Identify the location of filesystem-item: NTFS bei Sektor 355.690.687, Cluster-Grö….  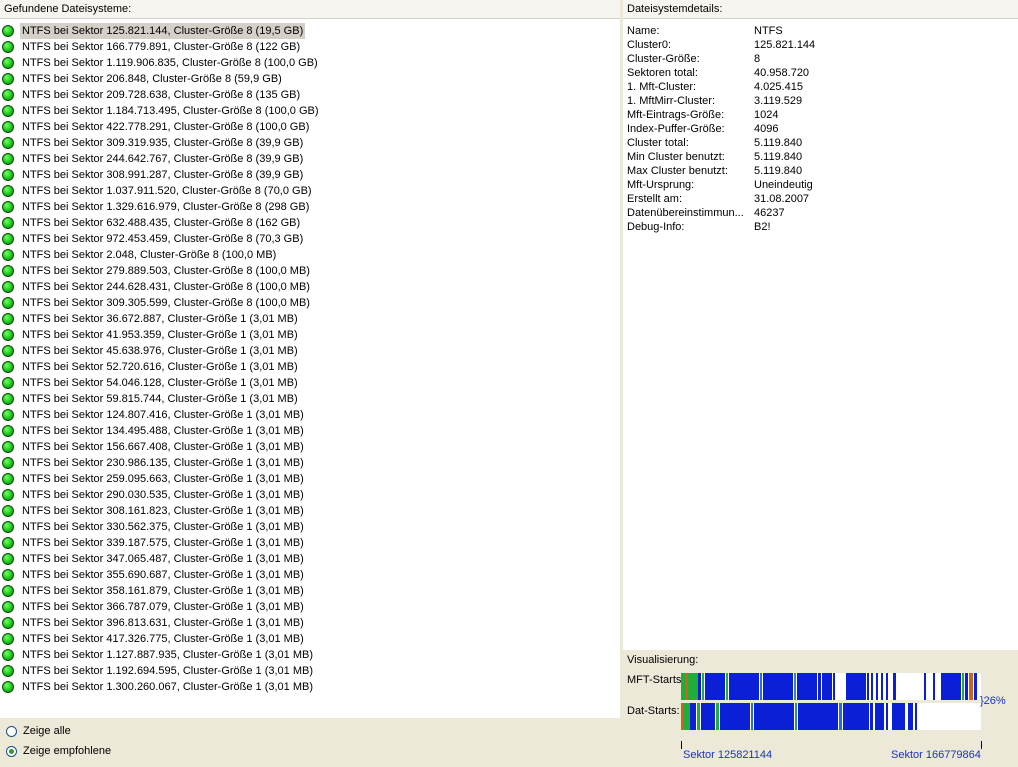
(154, 575).